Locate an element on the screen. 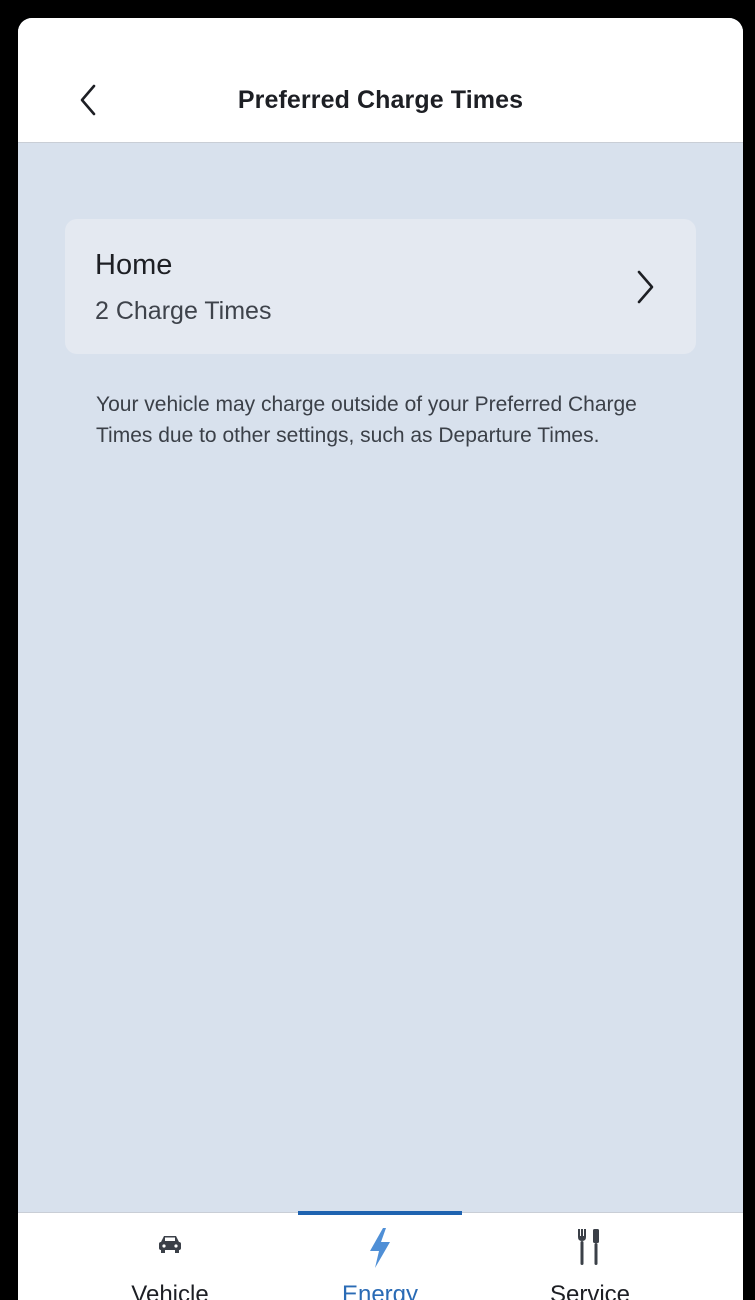 This screenshot has height=1300, width=755. location-card-home: Home 2 Charge Times is located at coordinates (380, 286).